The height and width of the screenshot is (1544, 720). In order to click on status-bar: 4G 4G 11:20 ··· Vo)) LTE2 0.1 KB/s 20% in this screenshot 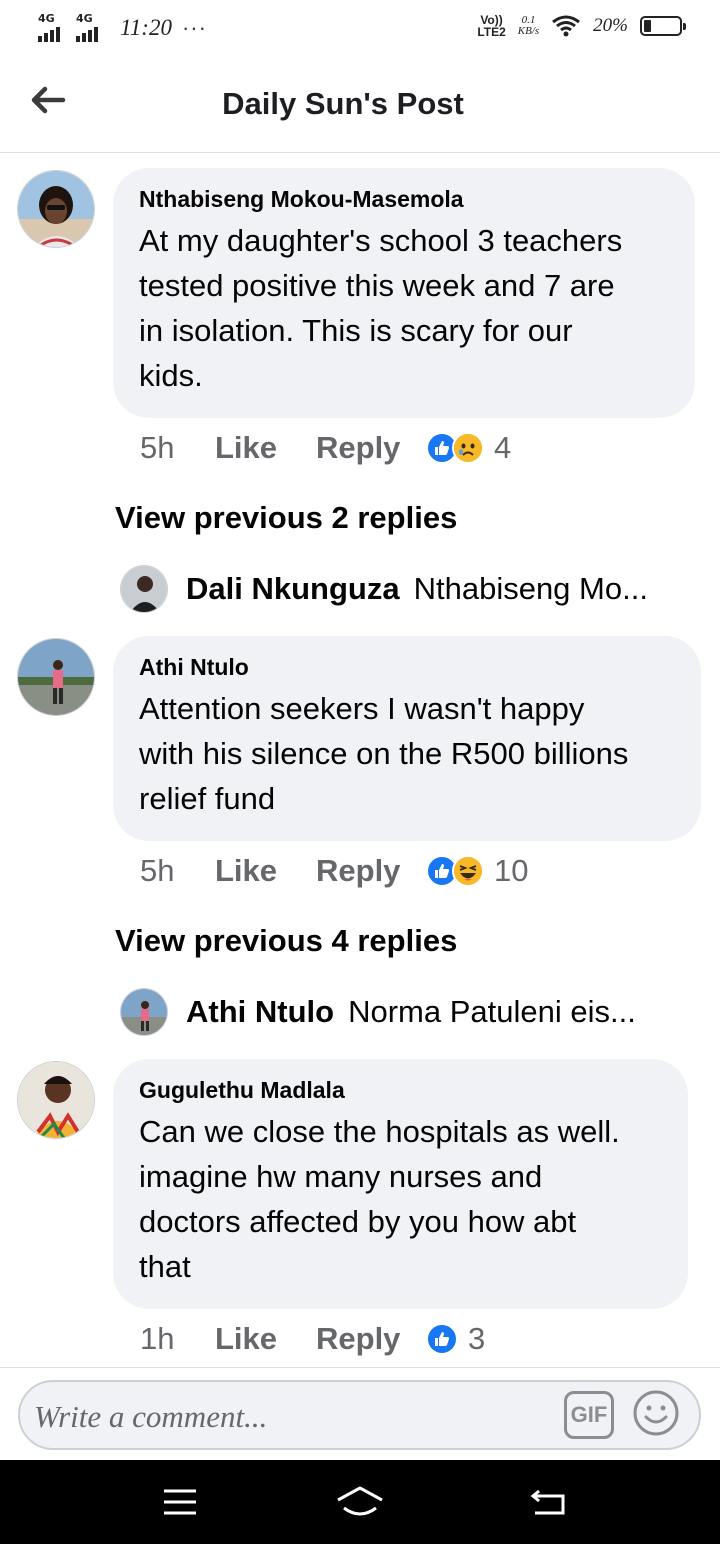, I will do `click(360, 29)`.